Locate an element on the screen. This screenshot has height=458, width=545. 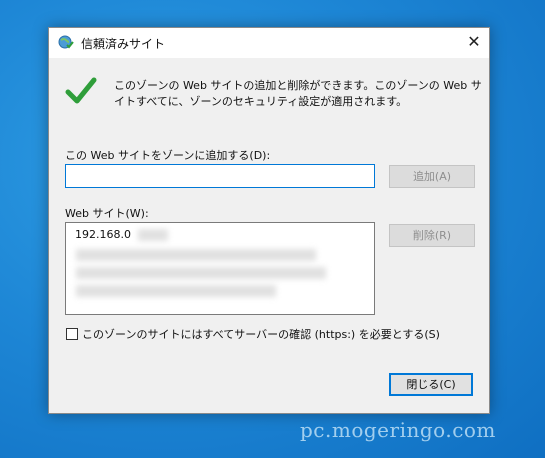
add-button: 追加(A) is located at coordinates (432, 176).